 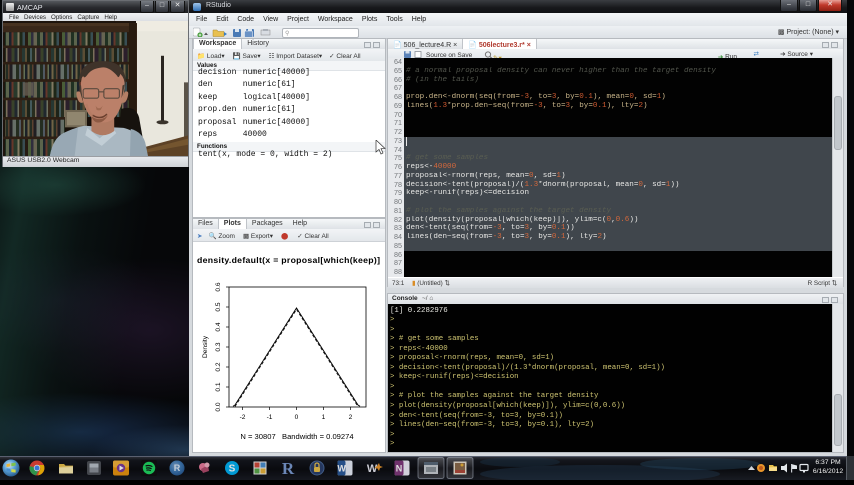 I want to click on svg-text: 0.6, so click(x=218, y=286).